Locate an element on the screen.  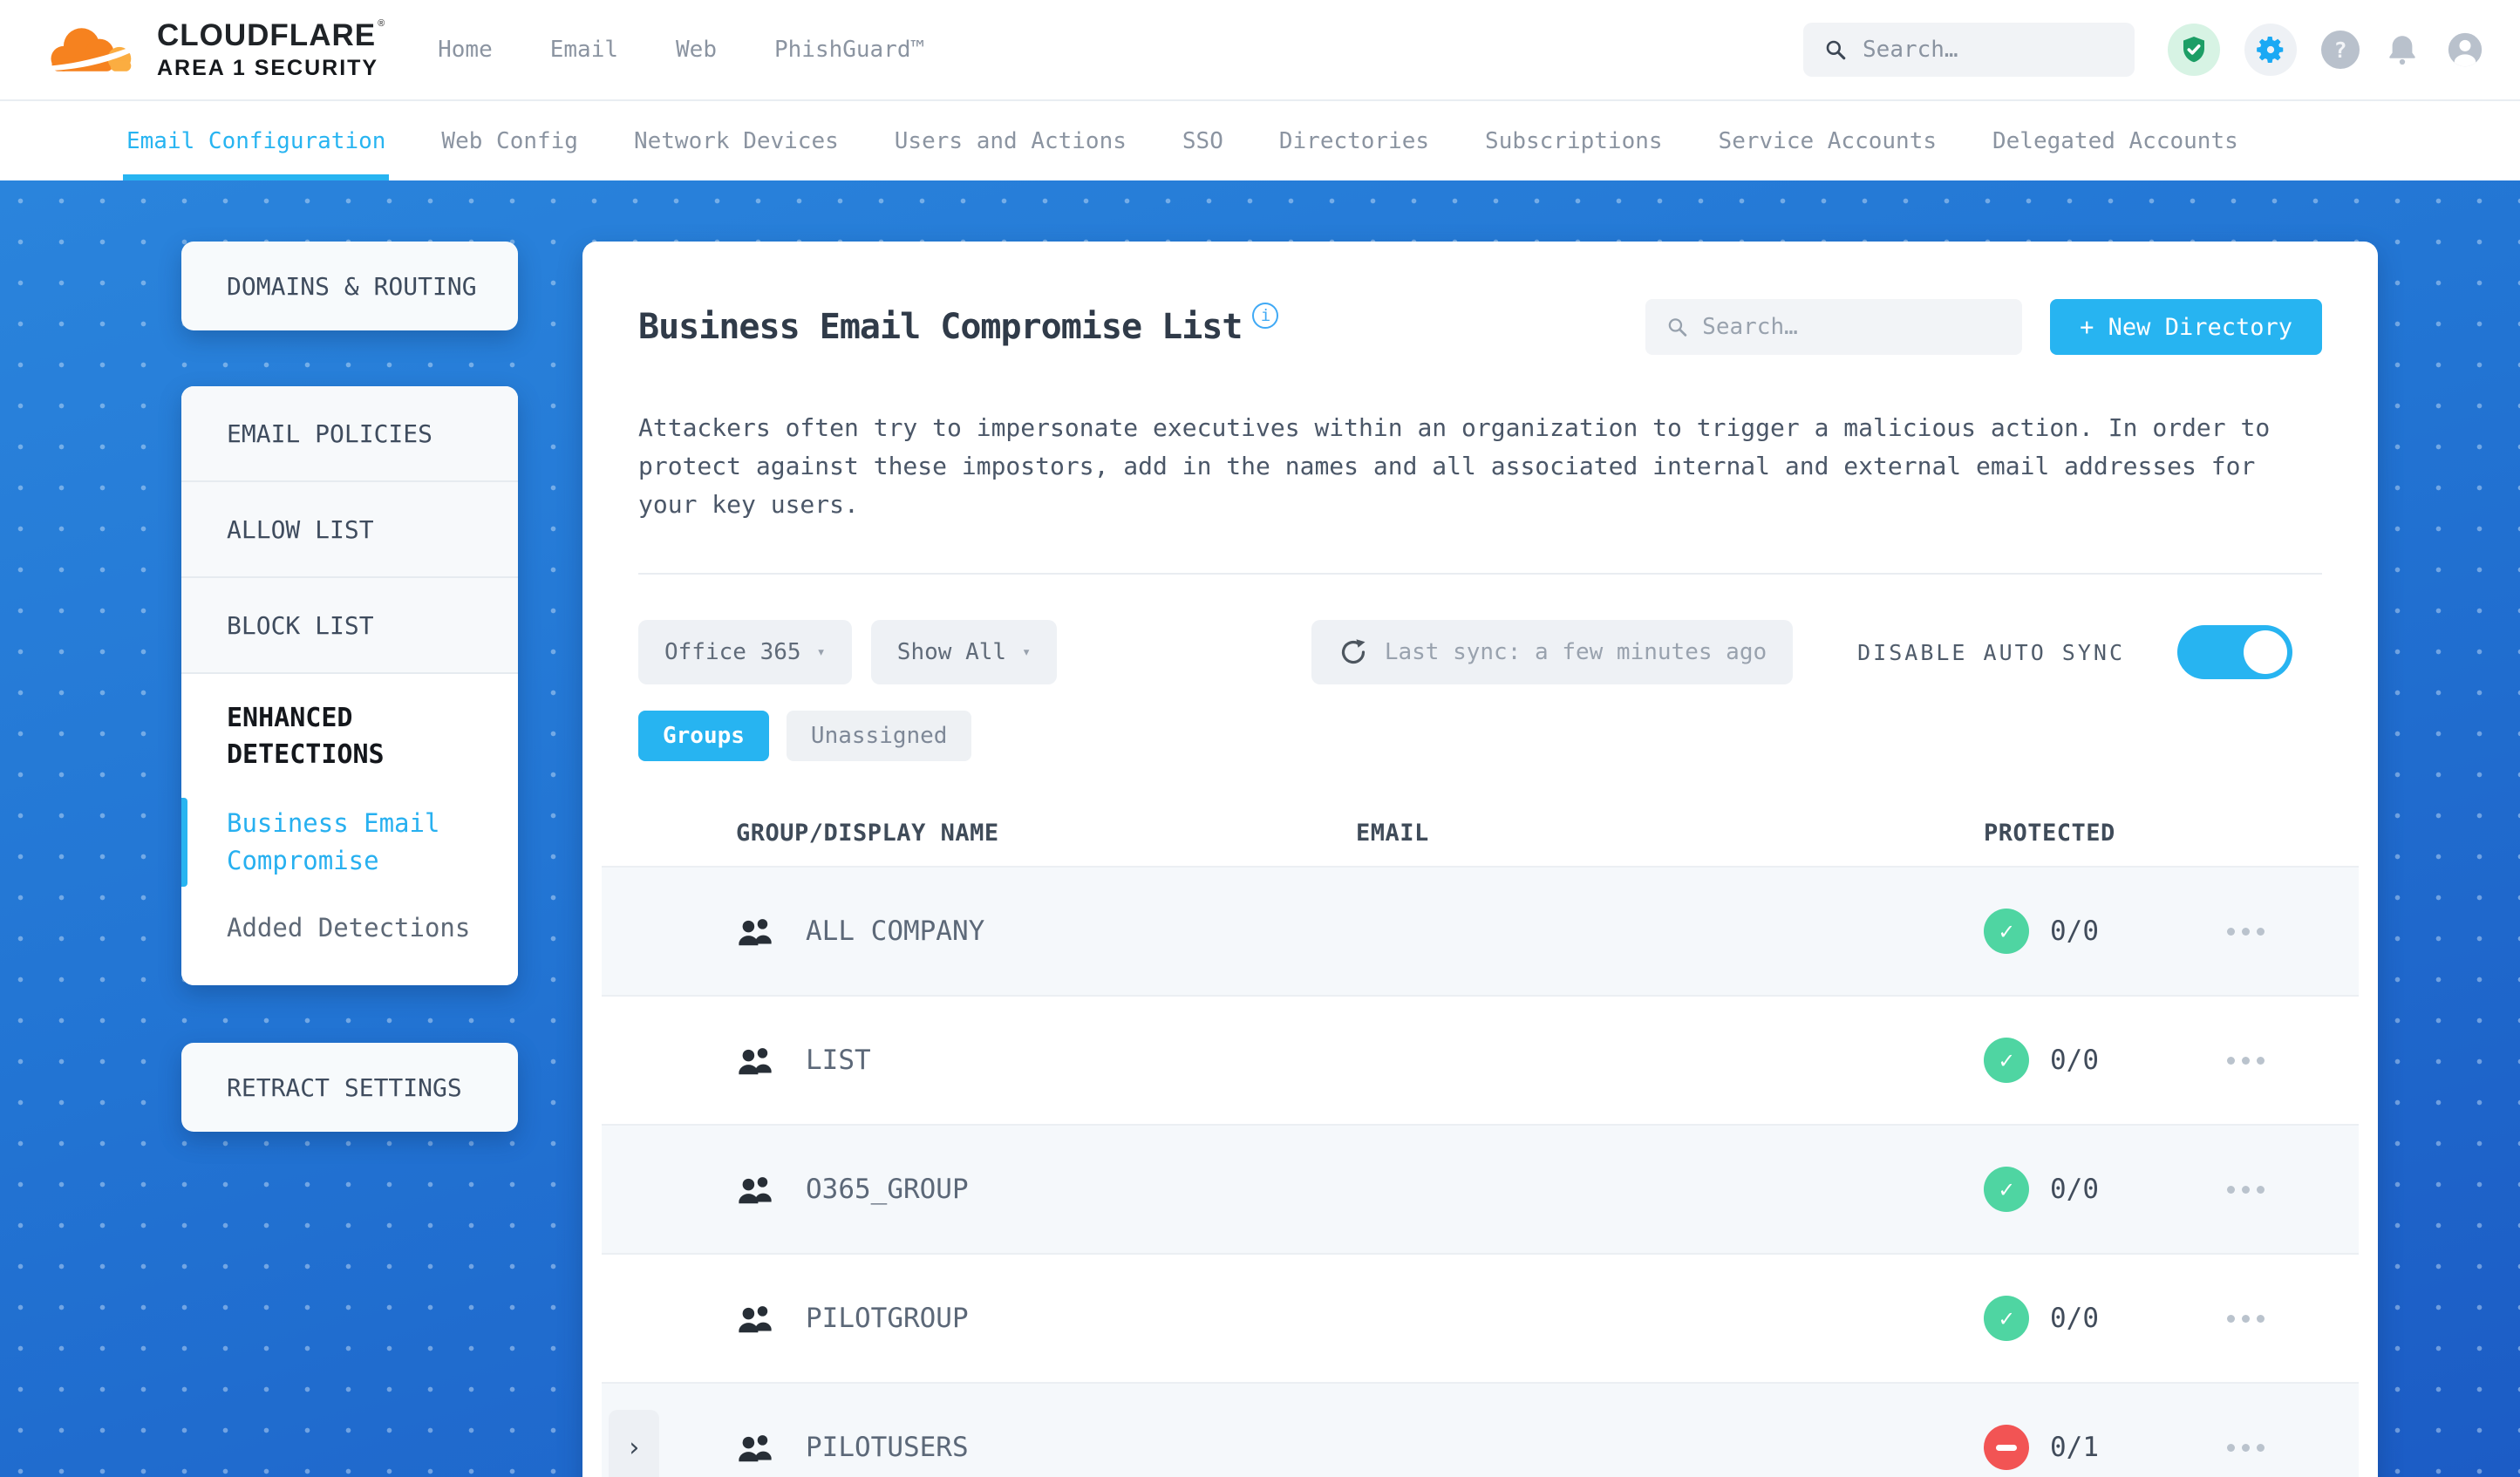
nav-item-phishguard: PhishGuard™ is located at coordinates (849, 50).